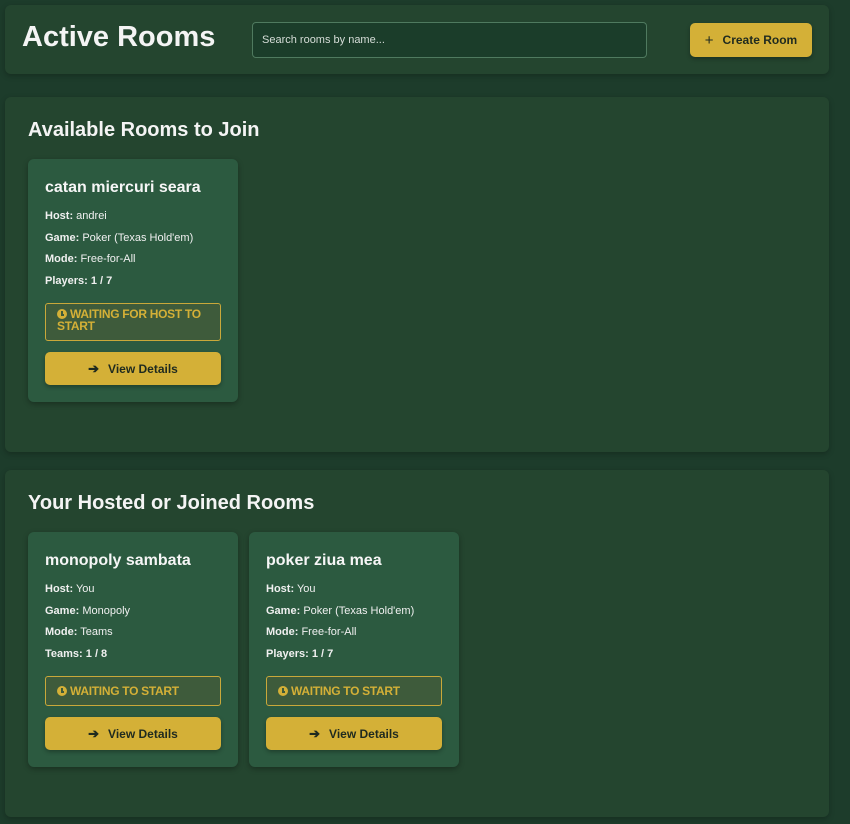 This screenshot has width=850, height=824. What do you see at coordinates (79, 632) in the screenshot?
I see `room-mode: Mode: Teams` at bounding box center [79, 632].